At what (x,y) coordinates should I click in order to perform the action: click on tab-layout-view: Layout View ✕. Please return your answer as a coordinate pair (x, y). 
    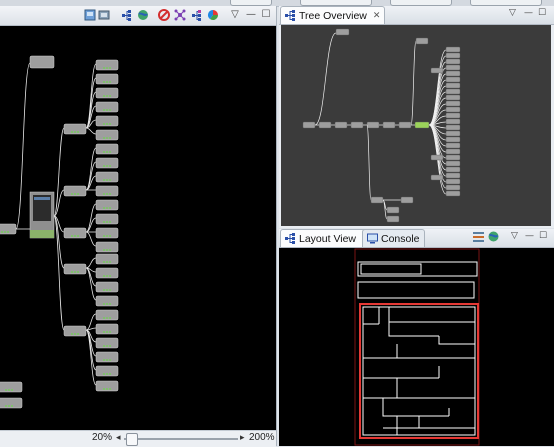
    Looking at the image, I should click on (327, 238).